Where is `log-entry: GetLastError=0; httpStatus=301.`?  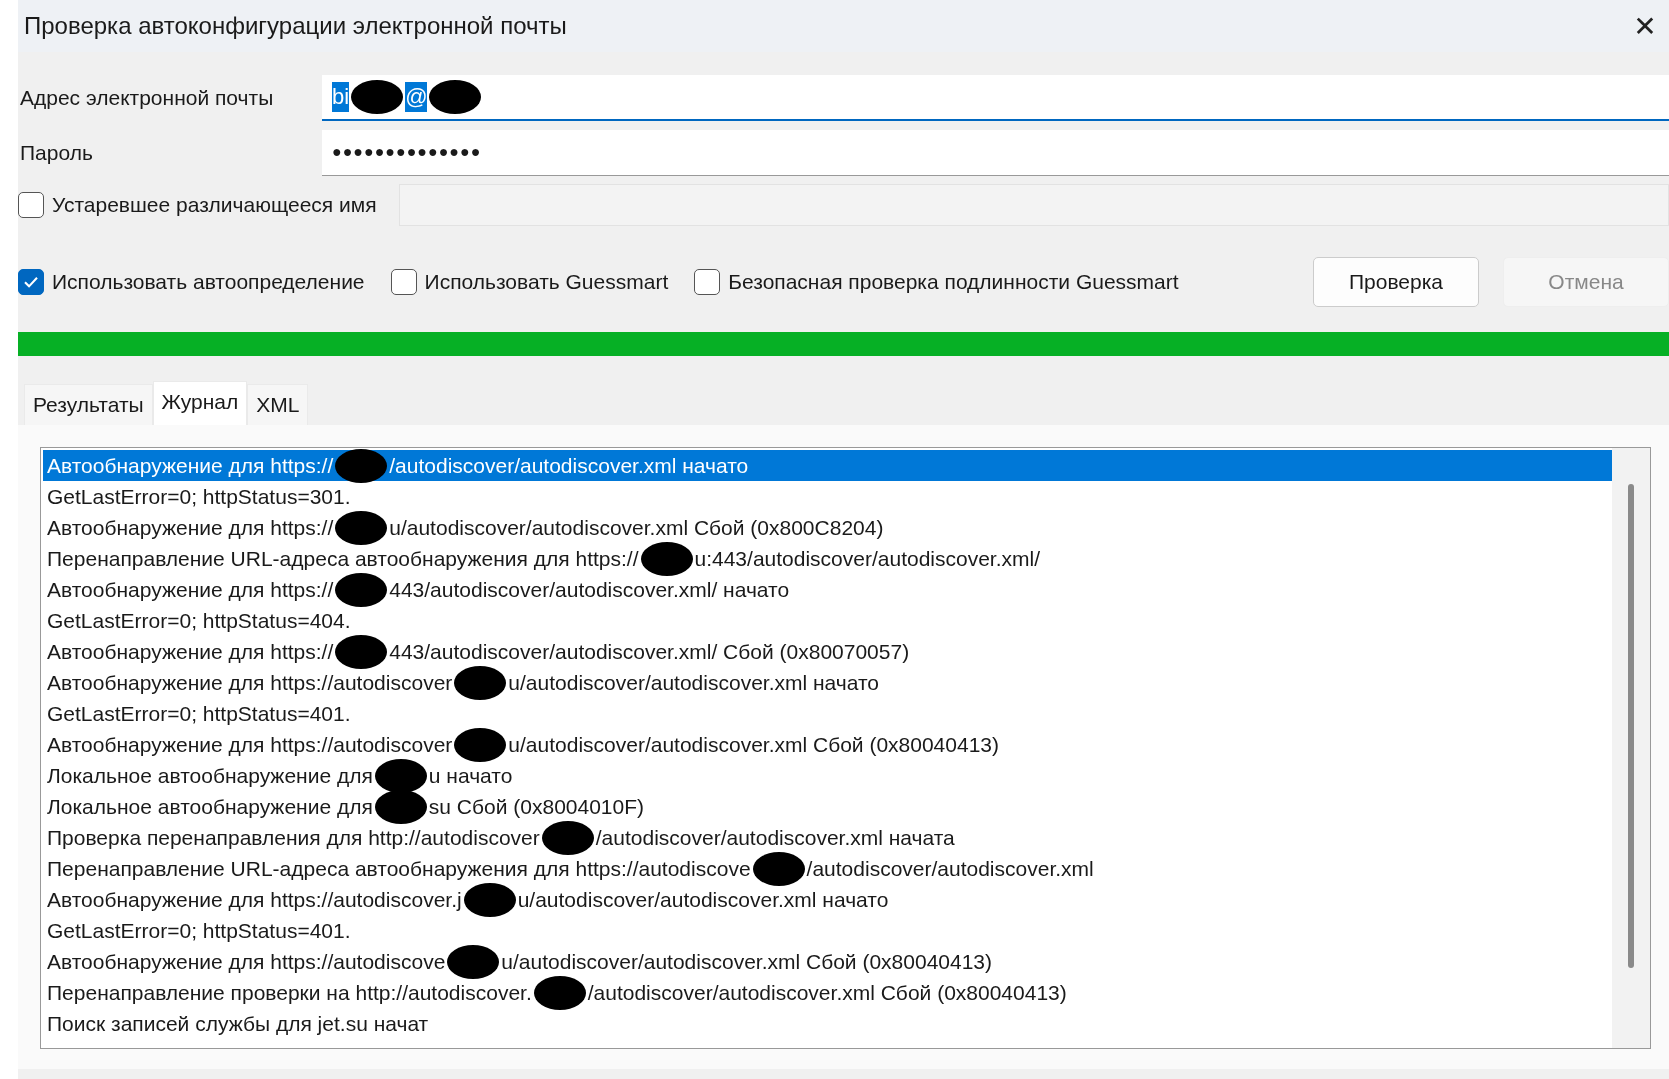 log-entry: GetLastError=0; httpStatus=301. is located at coordinates (827, 496).